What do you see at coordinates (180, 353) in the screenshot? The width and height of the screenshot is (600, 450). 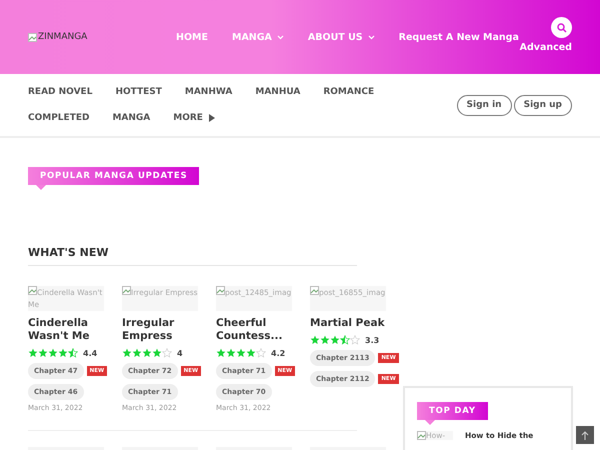 I see `rating-score: 4` at bounding box center [180, 353].